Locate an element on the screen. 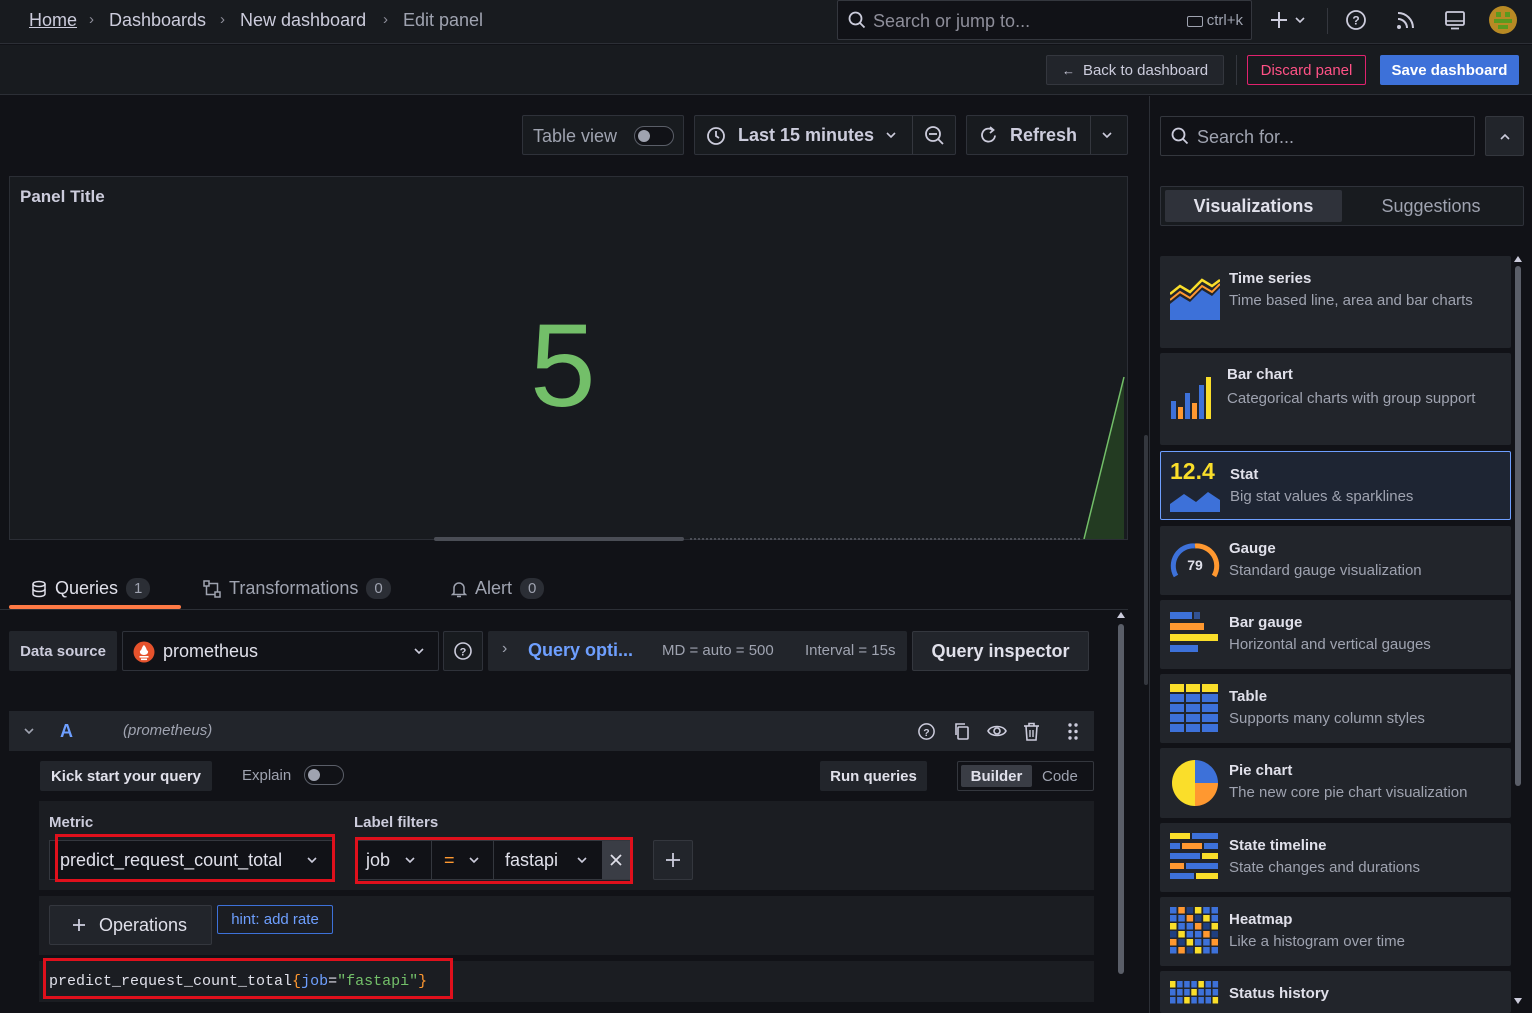  chevron-right-icon: › is located at coordinates (222, 19).